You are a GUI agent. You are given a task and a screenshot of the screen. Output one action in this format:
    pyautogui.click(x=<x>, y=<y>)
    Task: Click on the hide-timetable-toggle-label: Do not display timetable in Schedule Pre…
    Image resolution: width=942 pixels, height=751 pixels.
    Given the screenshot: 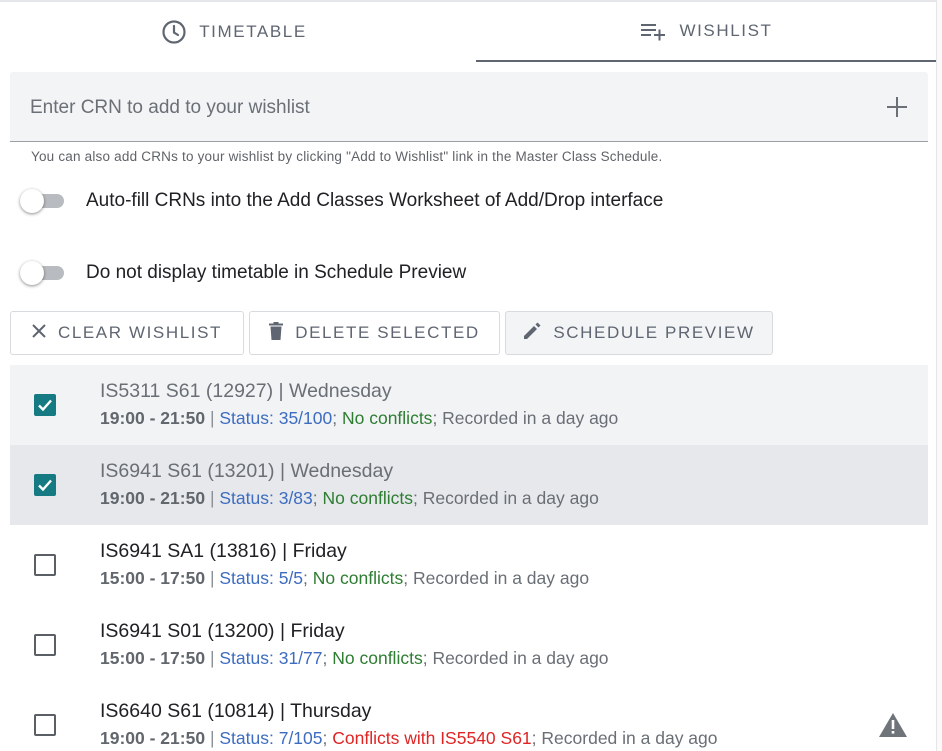 What is the action you would take?
    pyautogui.click(x=276, y=272)
    